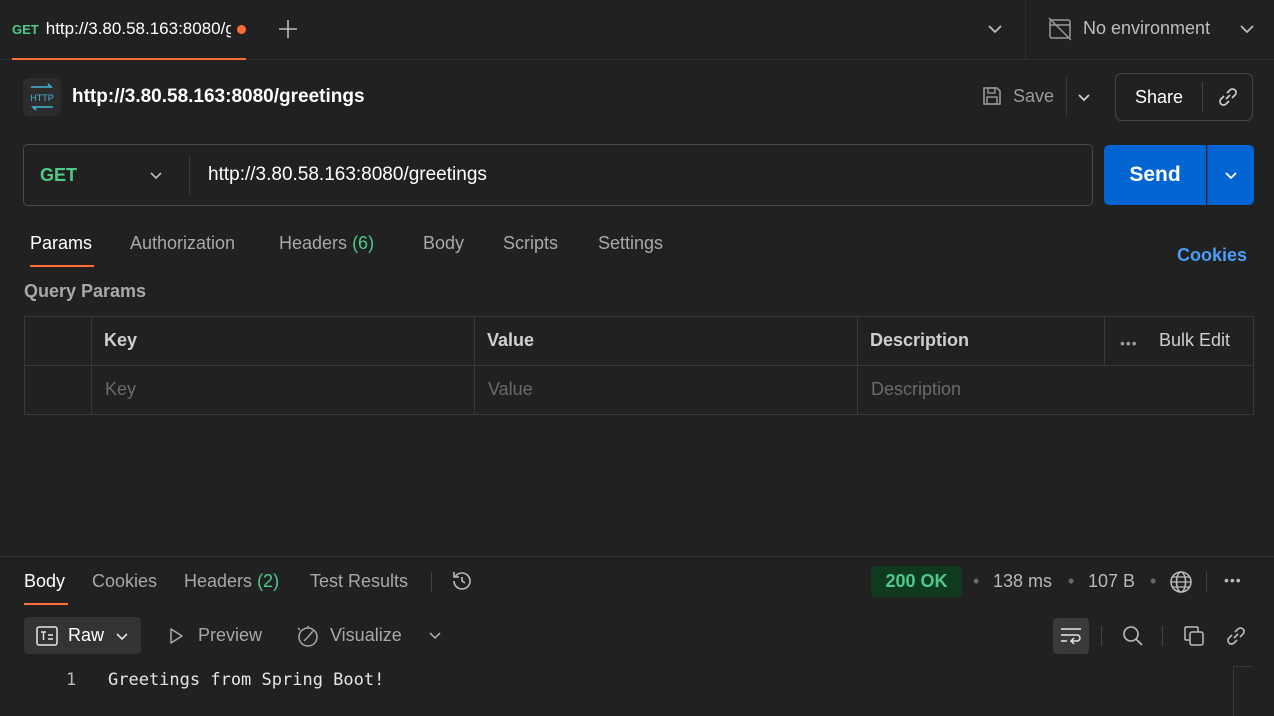 The width and height of the screenshot is (1274, 716). What do you see at coordinates (1022, 581) in the screenshot?
I see `response-time: 138 ms` at bounding box center [1022, 581].